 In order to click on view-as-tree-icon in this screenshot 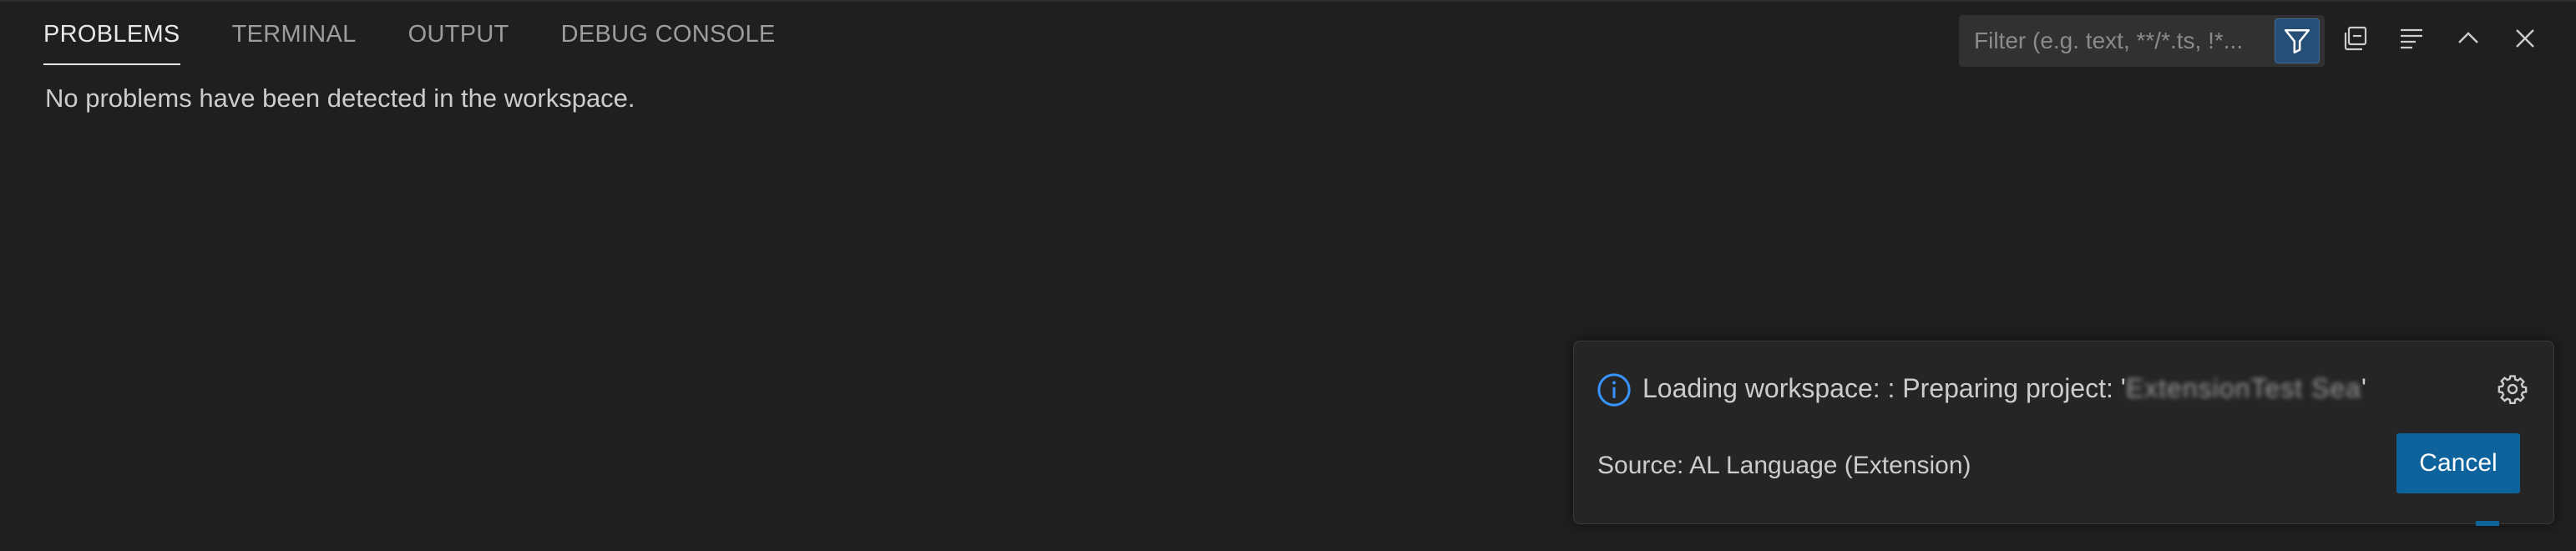, I will do `click(2411, 38)`.